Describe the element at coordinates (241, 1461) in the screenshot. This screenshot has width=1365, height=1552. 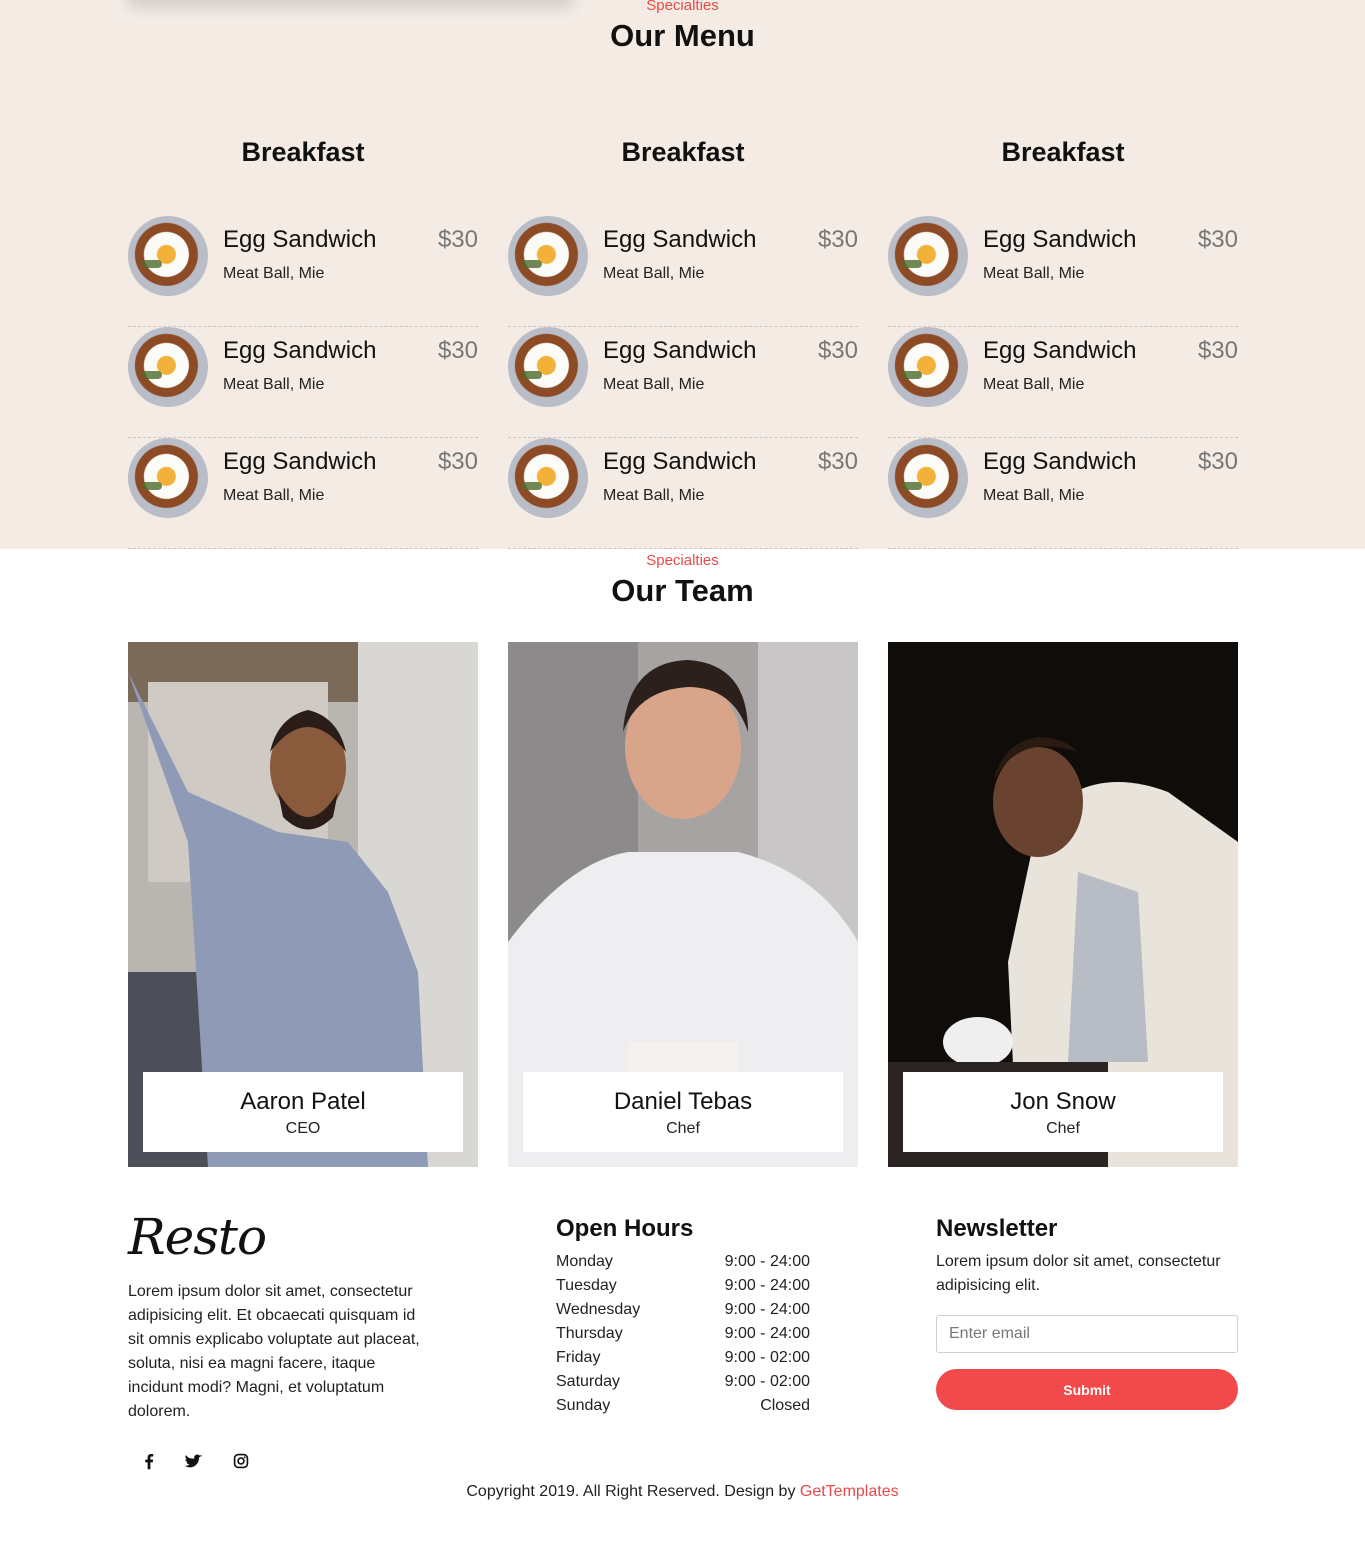
I see `instagram-icon` at that location.